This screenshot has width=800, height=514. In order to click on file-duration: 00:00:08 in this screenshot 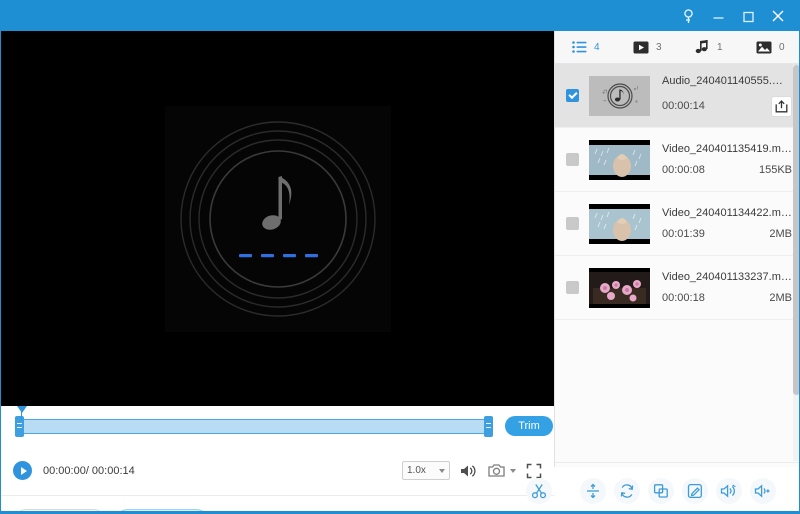, I will do `click(683, 170)`.